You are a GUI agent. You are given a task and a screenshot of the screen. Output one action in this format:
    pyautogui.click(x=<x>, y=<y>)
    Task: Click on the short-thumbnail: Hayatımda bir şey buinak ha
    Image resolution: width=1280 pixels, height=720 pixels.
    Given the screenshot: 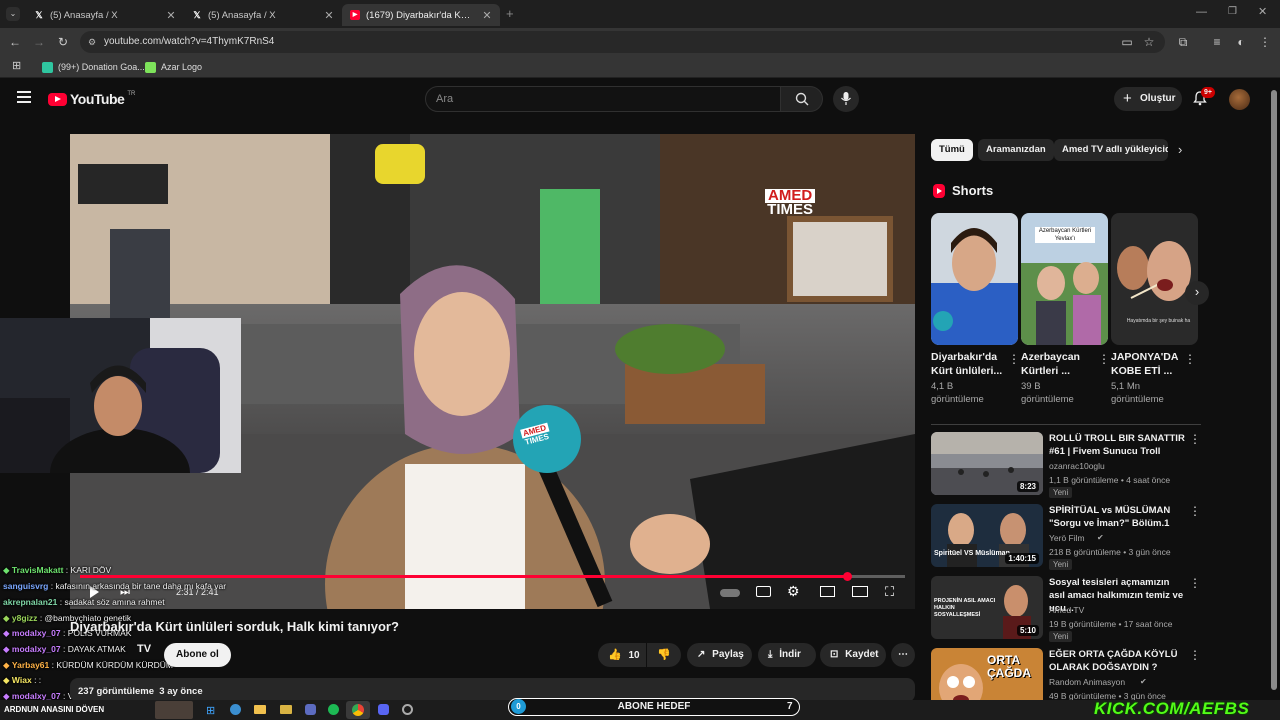 What is the action you would take?
    pyautogui.click(x=1154, y=279)
    